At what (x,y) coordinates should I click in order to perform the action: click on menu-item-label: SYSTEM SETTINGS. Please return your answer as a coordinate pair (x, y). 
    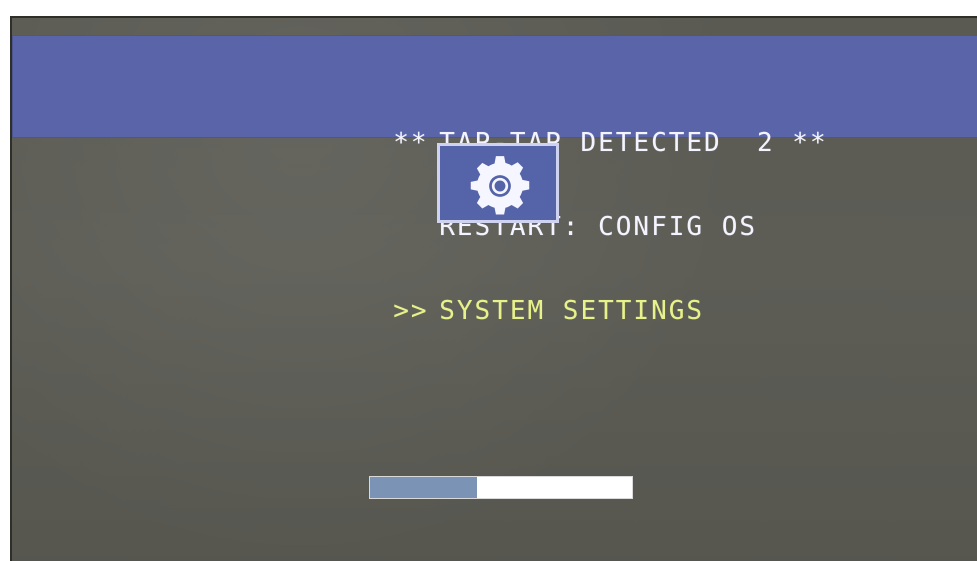
    Looking at the image, I should click on (572, 311).